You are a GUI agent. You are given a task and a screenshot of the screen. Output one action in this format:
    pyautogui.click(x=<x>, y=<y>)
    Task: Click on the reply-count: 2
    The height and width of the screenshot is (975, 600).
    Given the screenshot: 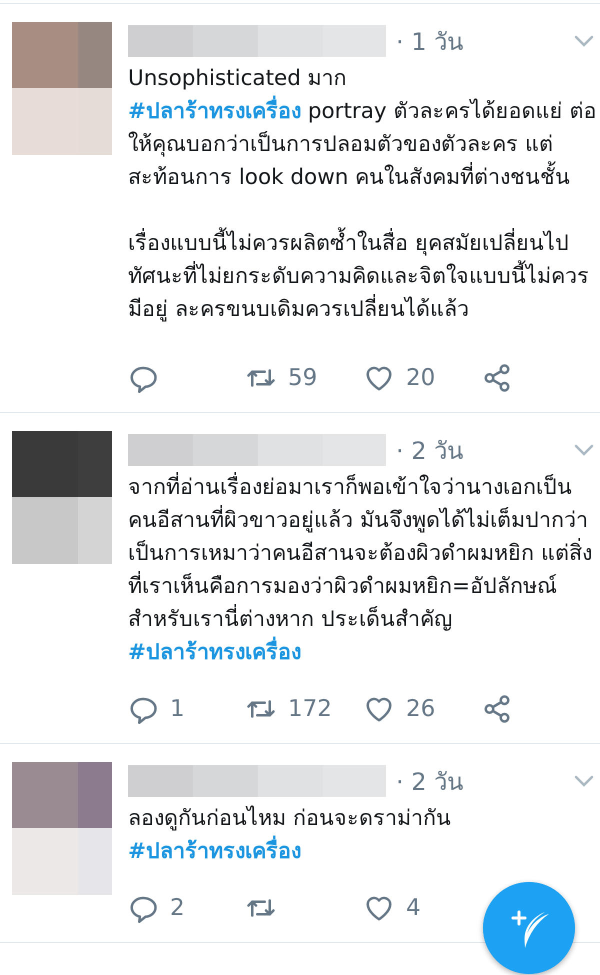 What is the action you would take?
    pyautogui.click(x=177, y=908)
    